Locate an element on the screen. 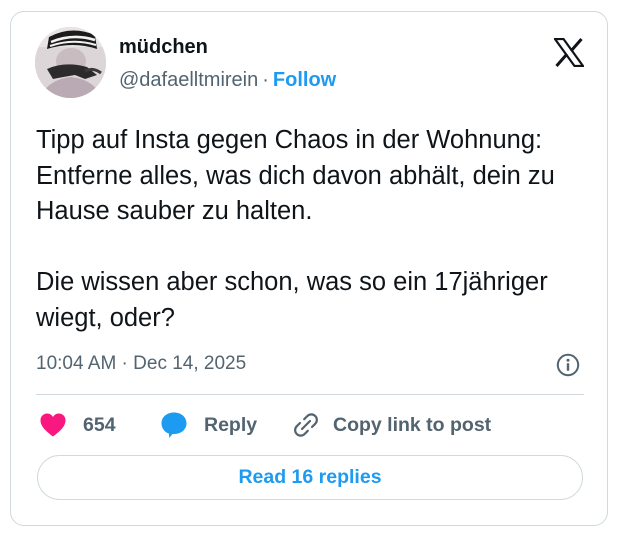 The height and width of the screenshot is (538, 620). copy-link-label: Copy link to post is located at coordinates (412, 424).